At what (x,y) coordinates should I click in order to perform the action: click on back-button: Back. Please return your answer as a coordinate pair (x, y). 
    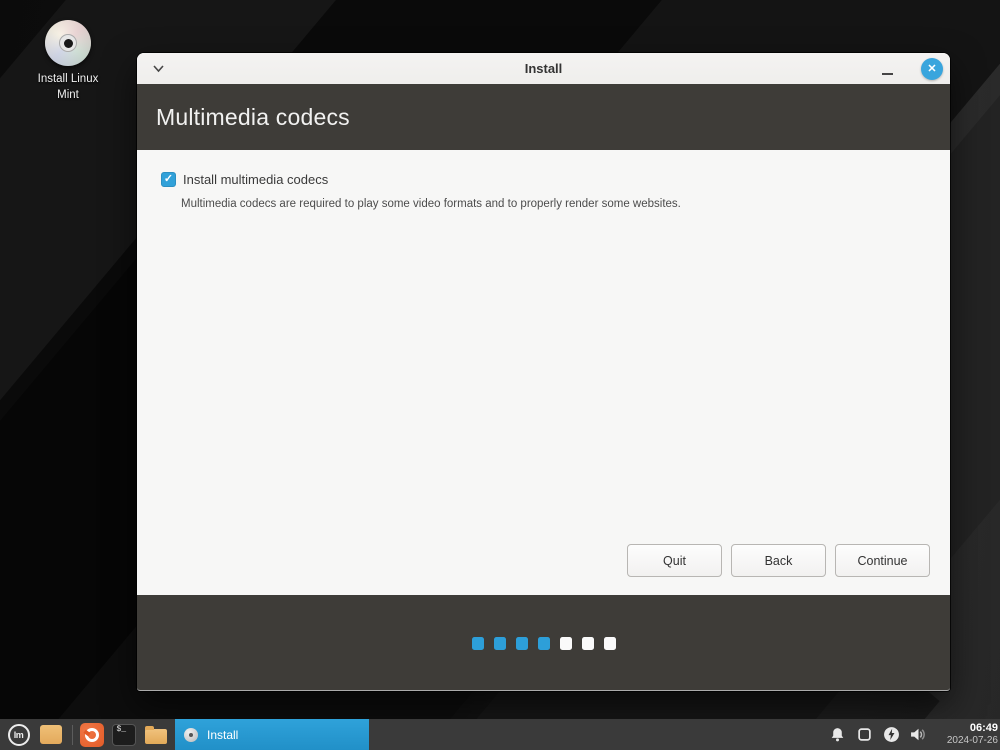
    Looking at the image, I should click on (778, 560).